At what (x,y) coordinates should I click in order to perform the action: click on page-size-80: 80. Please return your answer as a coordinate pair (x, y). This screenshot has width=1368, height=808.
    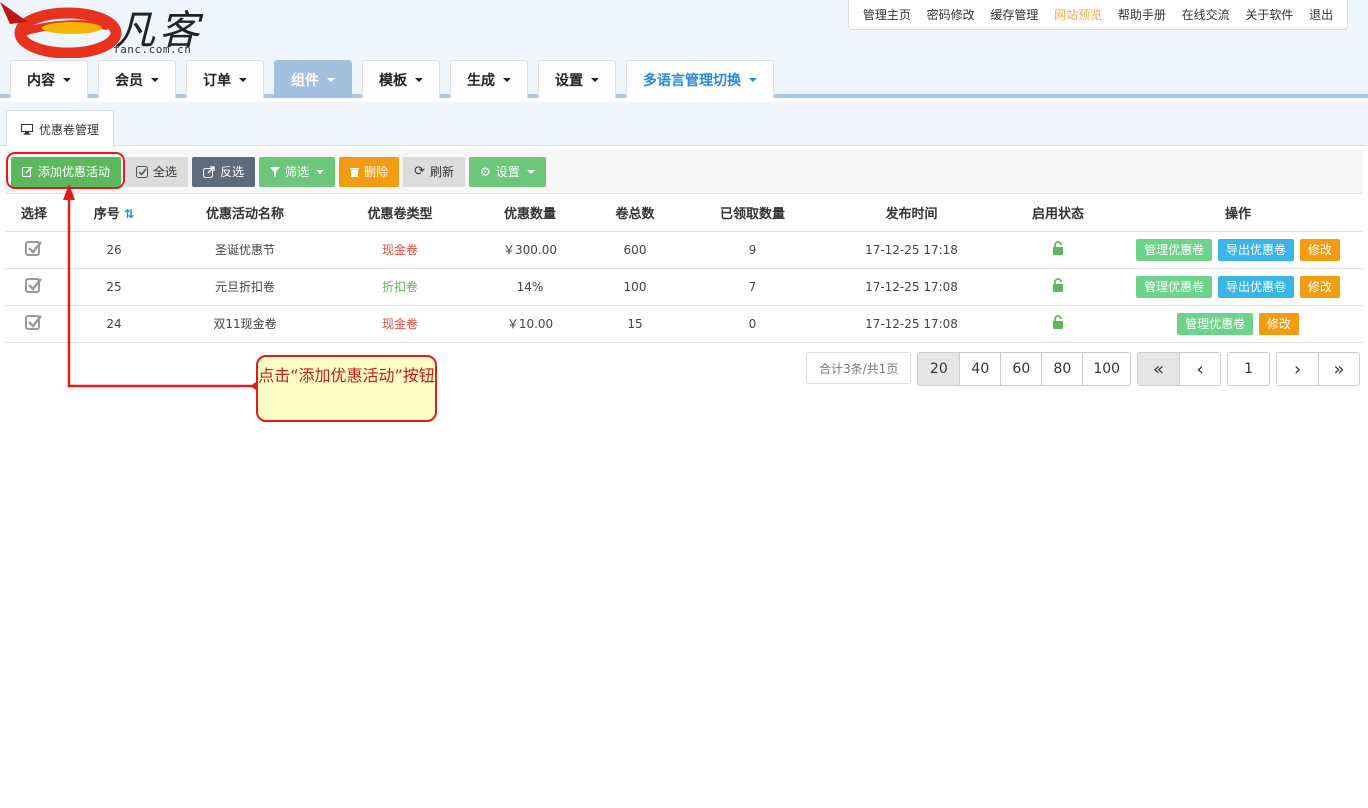
    Looking at the image, I should click on (1062, 369).